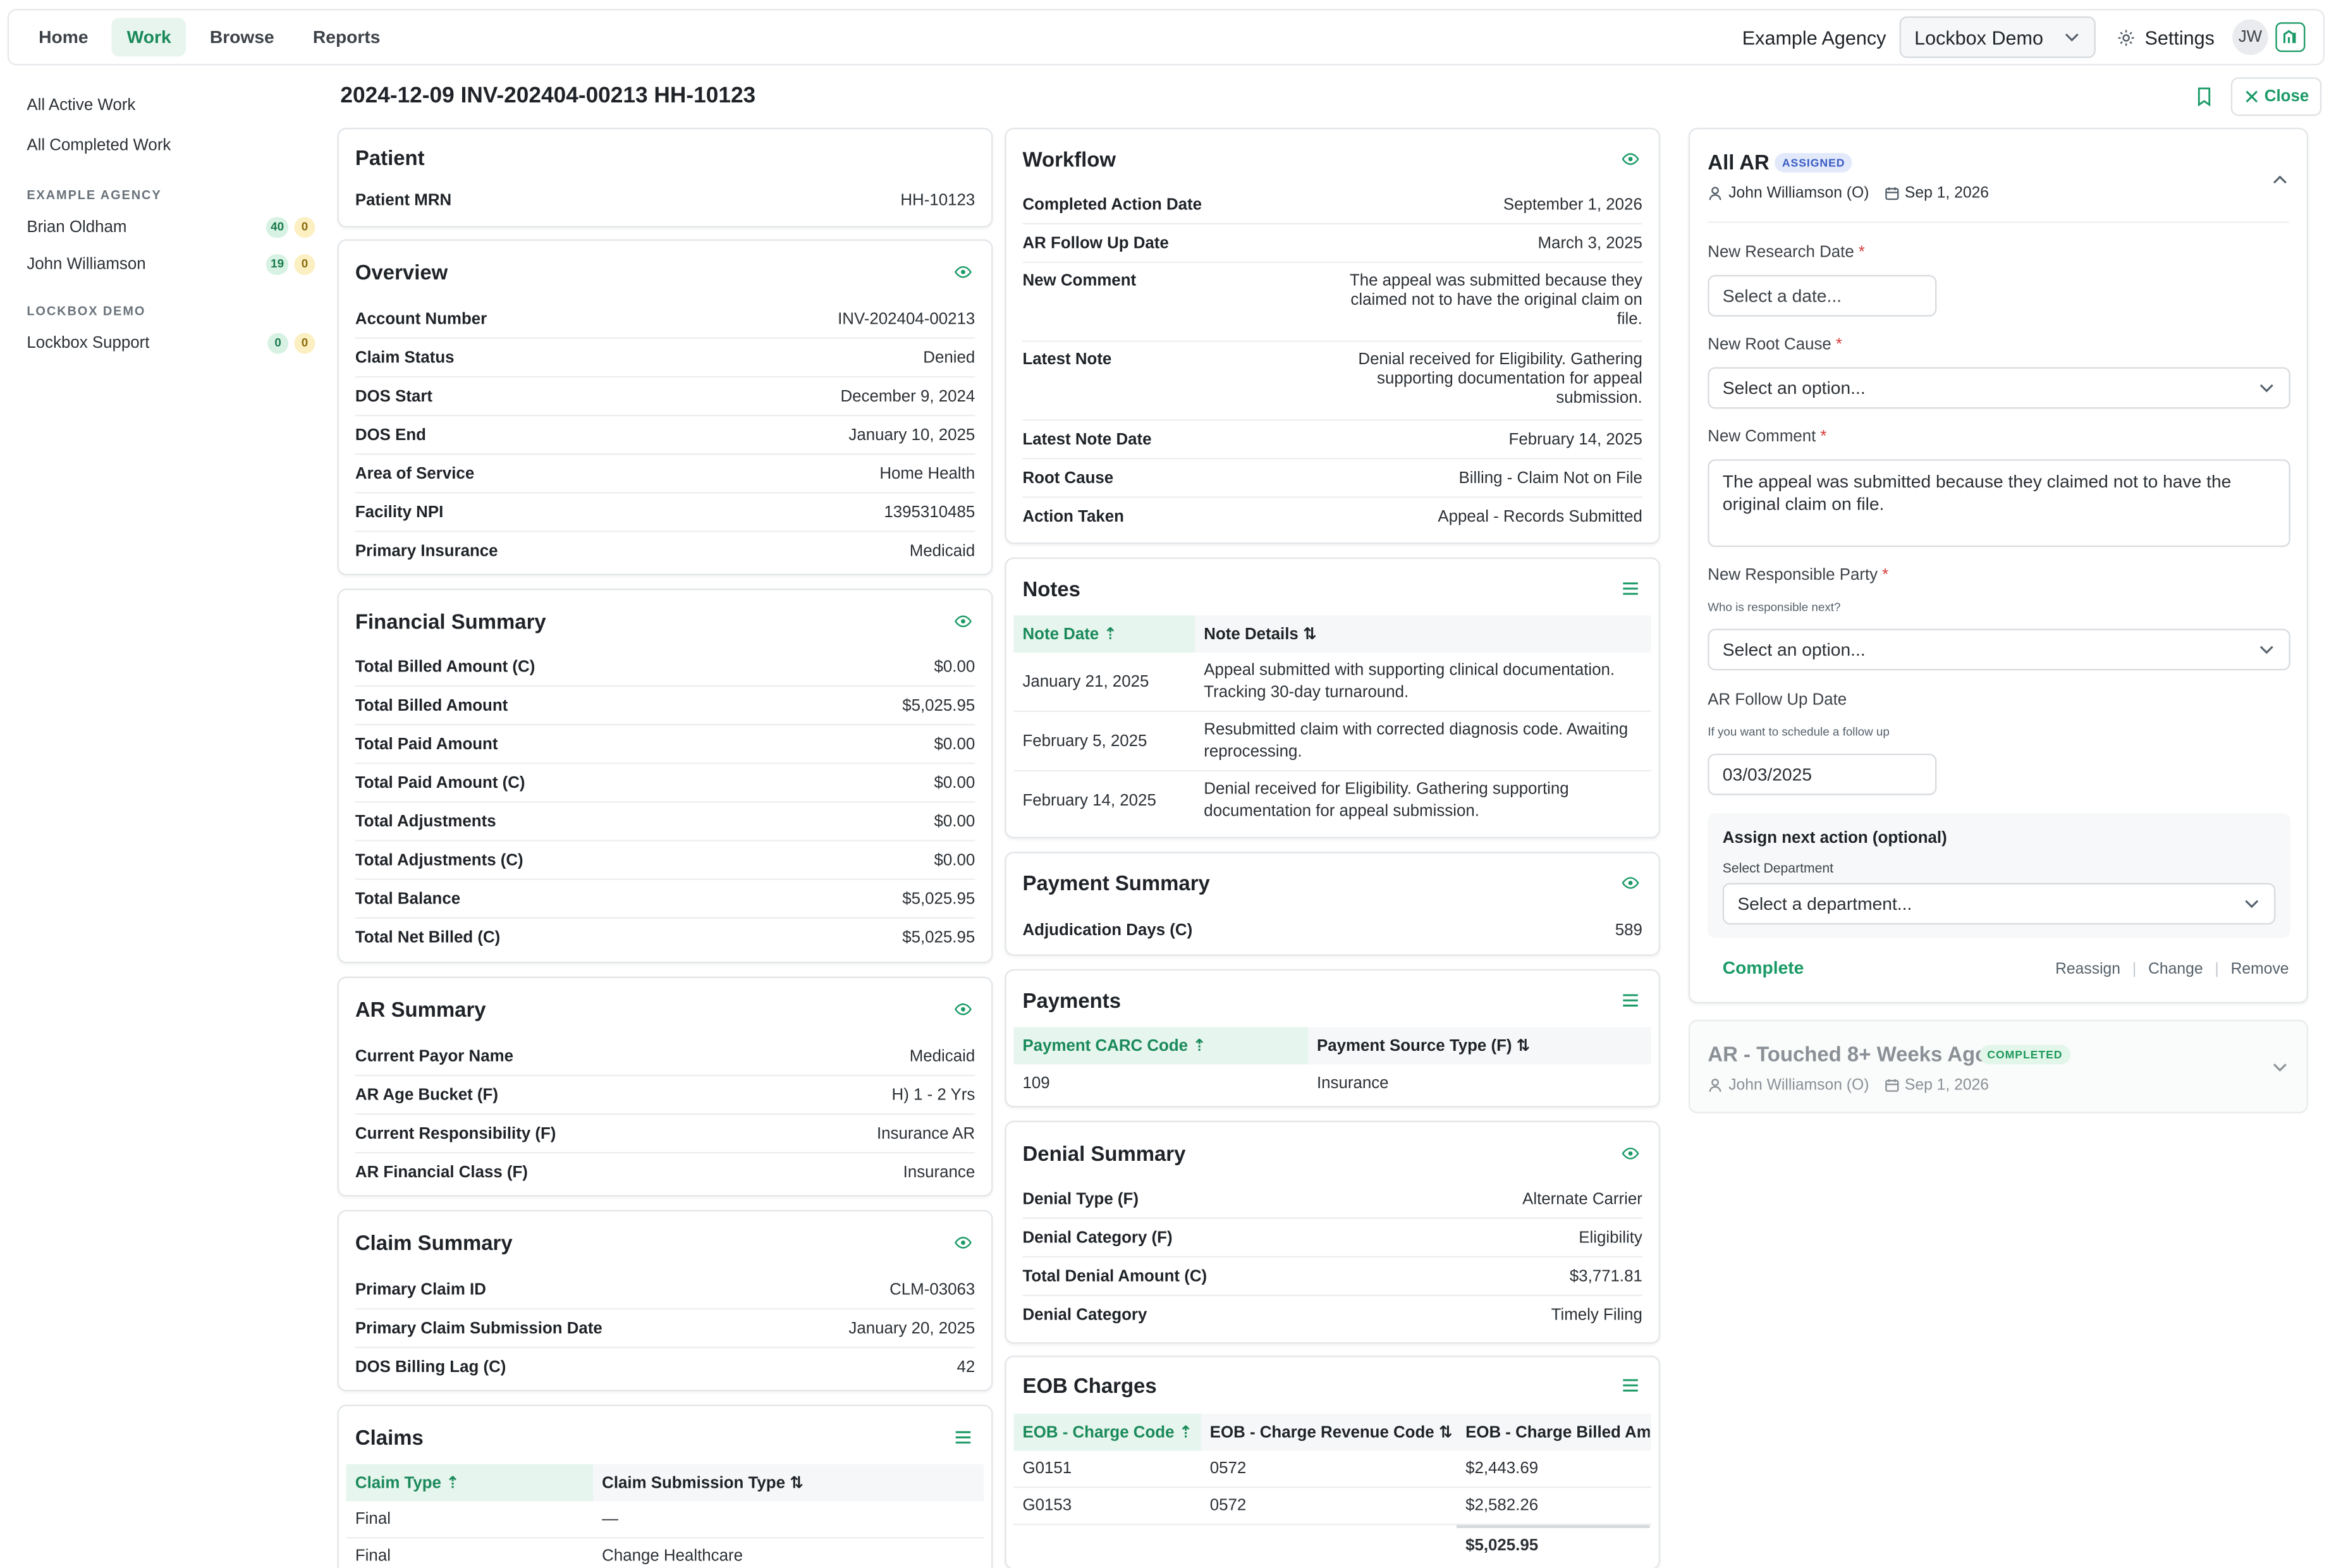 This screenshot has height=1568, width=2329. I want to click on complete-button: Complete, so click(1763, 967).